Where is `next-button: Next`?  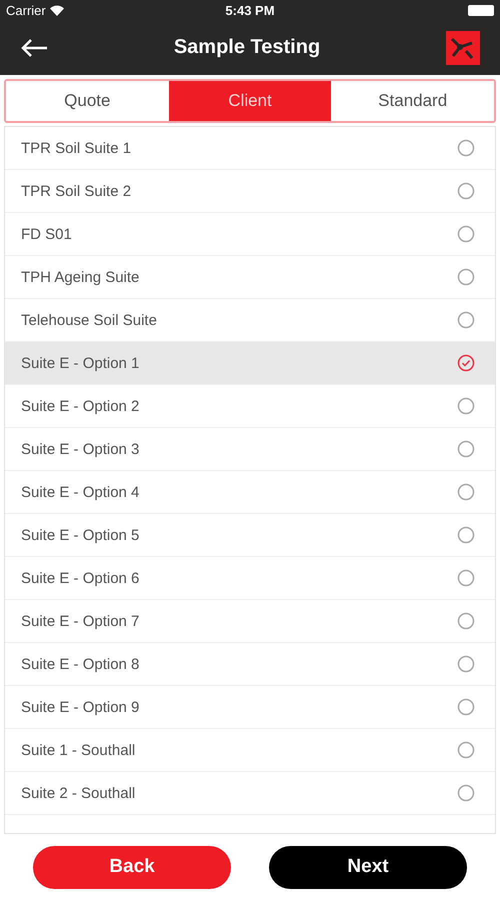
next-button: Next is located at coordinates (368, 867).